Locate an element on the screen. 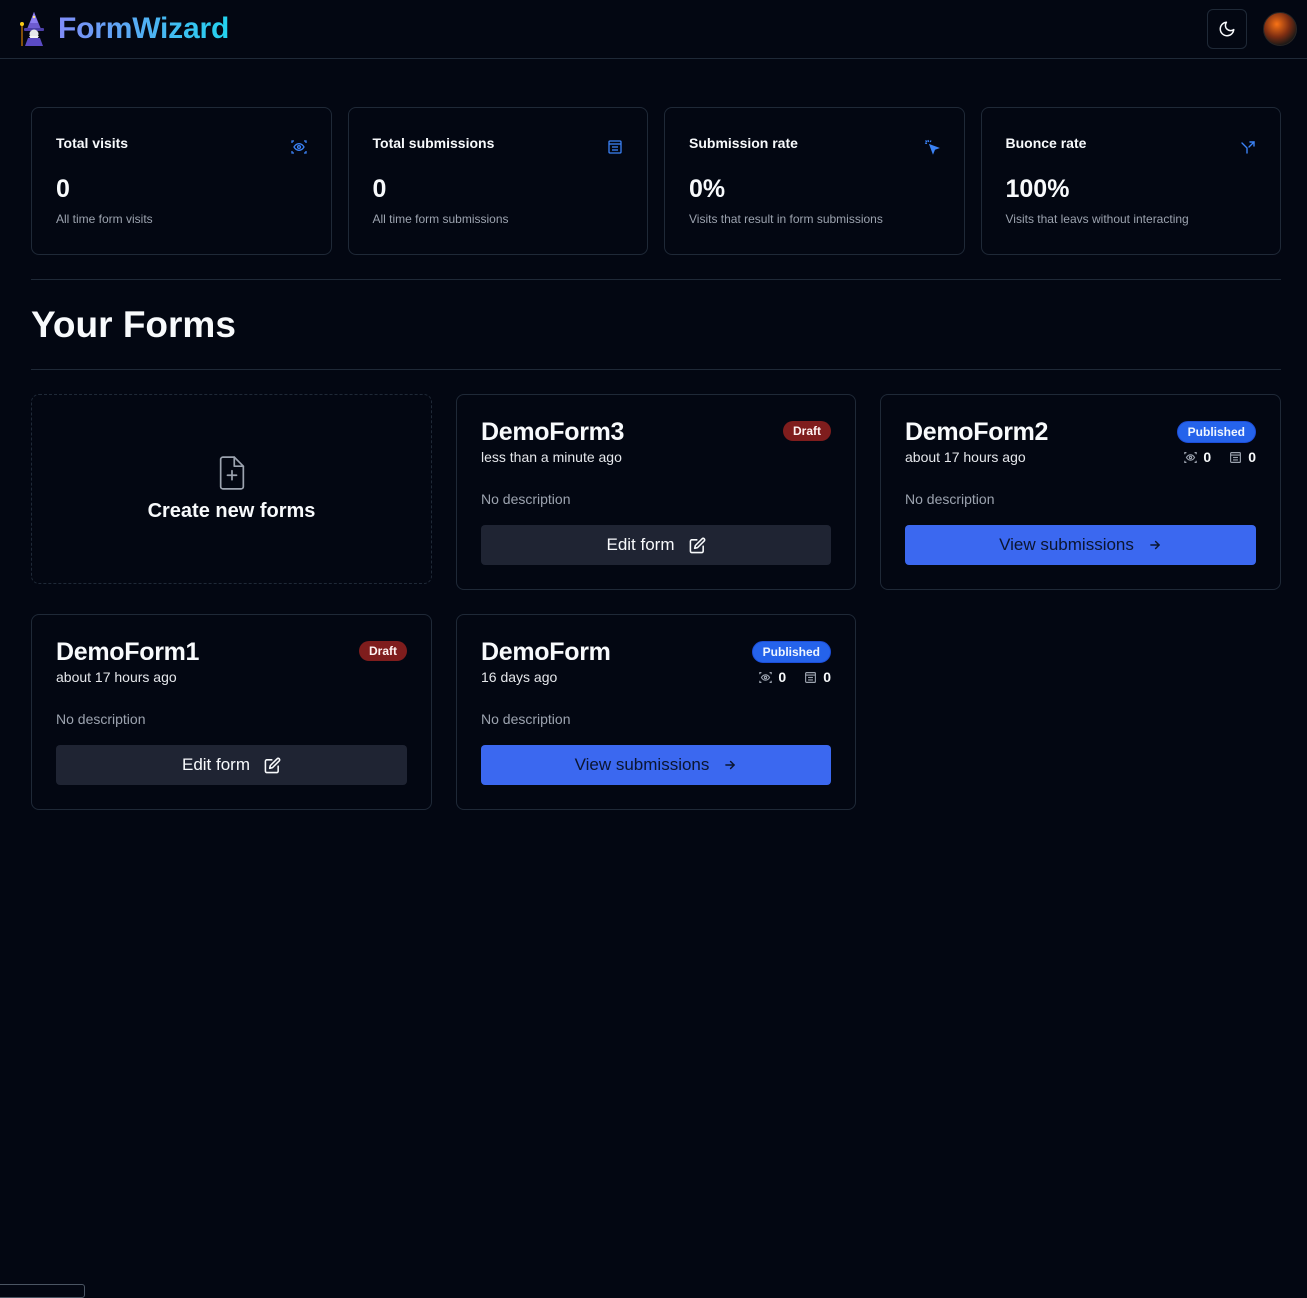  form-name: DemoForm1 is located at coordinates (128, 652).